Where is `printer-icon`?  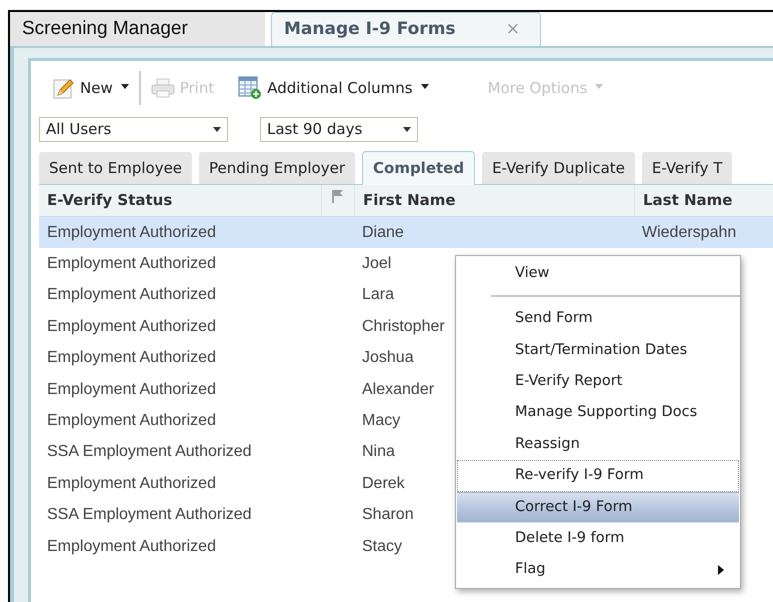 printer-icon is located at coordinates (162, 88).